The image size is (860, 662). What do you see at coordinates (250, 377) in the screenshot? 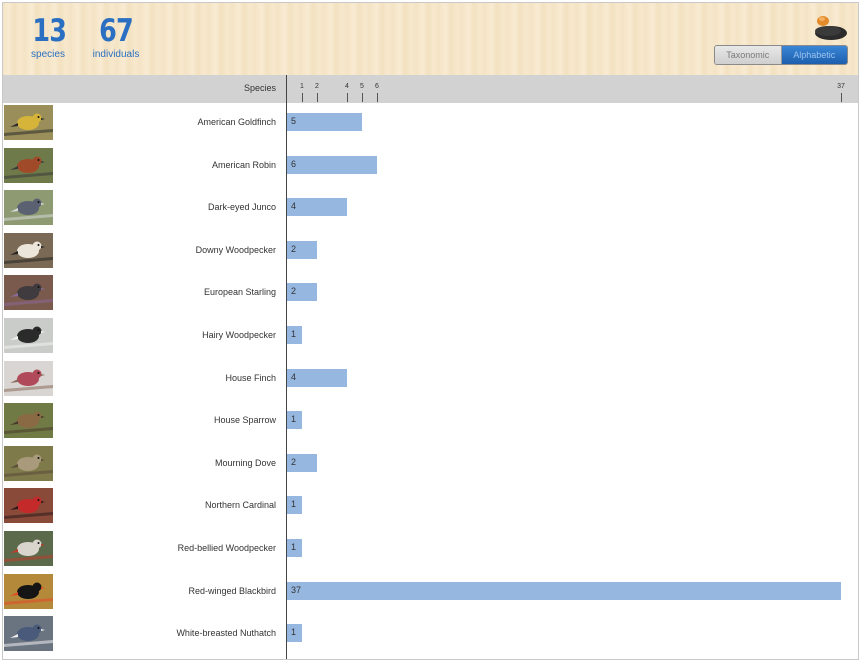
I see `species-name: House Finch` at bounding box center [250, 377].